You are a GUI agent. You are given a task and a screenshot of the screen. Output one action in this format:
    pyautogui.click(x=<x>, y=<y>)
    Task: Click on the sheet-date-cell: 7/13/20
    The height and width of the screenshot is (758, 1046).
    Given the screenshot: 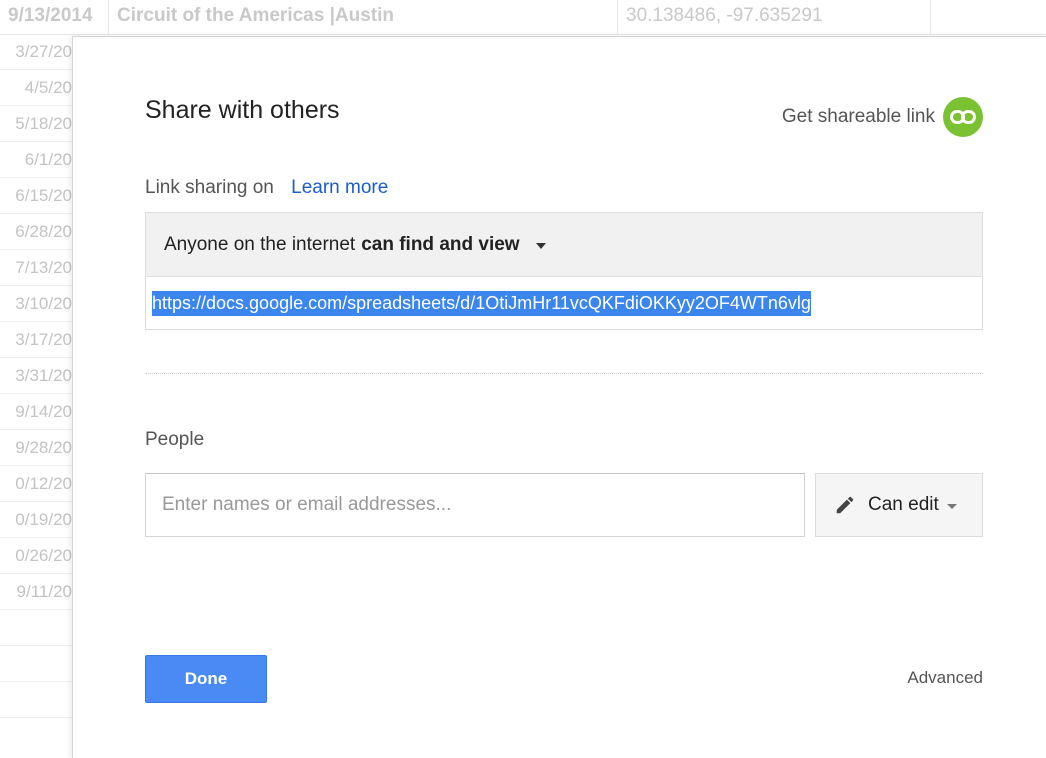 What is the action you would take?
    pyautogui.click(x=36, y=268)
    